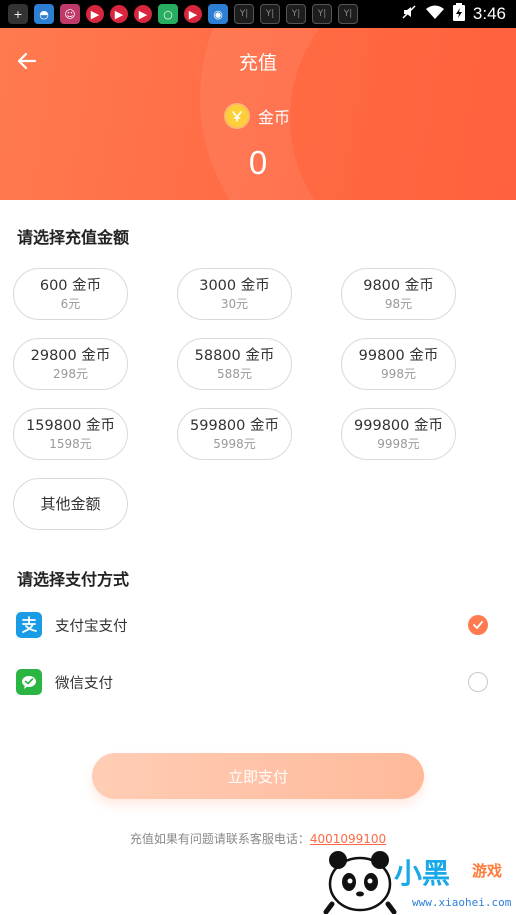 The height and width of the screenshot is (915, 516). What do you see at coordinates (234, 303) in the screenshot?
I see `amount-price: 30元` at bounding box center [234, 303].